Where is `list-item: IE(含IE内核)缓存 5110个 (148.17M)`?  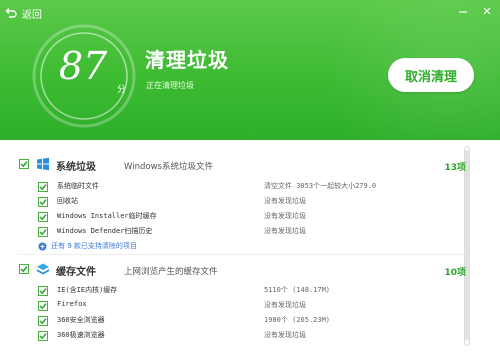
list-item: IE(含IE内核)缓存 5110个 (148.17M) is located at coordinates (250, 291).